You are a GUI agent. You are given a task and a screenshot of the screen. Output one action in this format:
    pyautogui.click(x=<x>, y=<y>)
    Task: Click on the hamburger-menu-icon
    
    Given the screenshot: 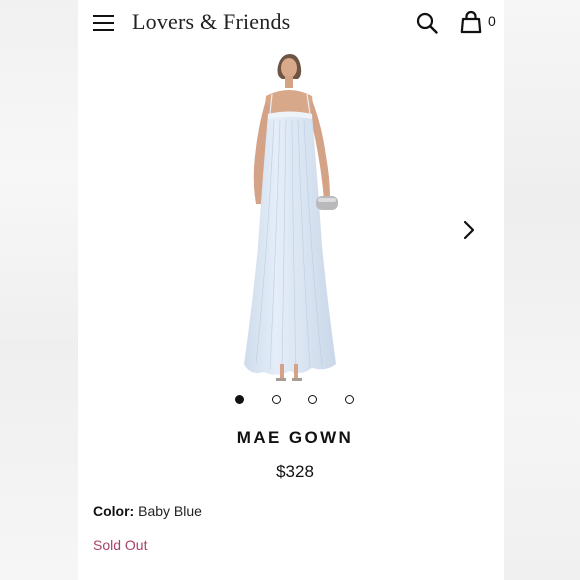 What is the action you would take?
    pyautogui.click(x=103, y=23)
    